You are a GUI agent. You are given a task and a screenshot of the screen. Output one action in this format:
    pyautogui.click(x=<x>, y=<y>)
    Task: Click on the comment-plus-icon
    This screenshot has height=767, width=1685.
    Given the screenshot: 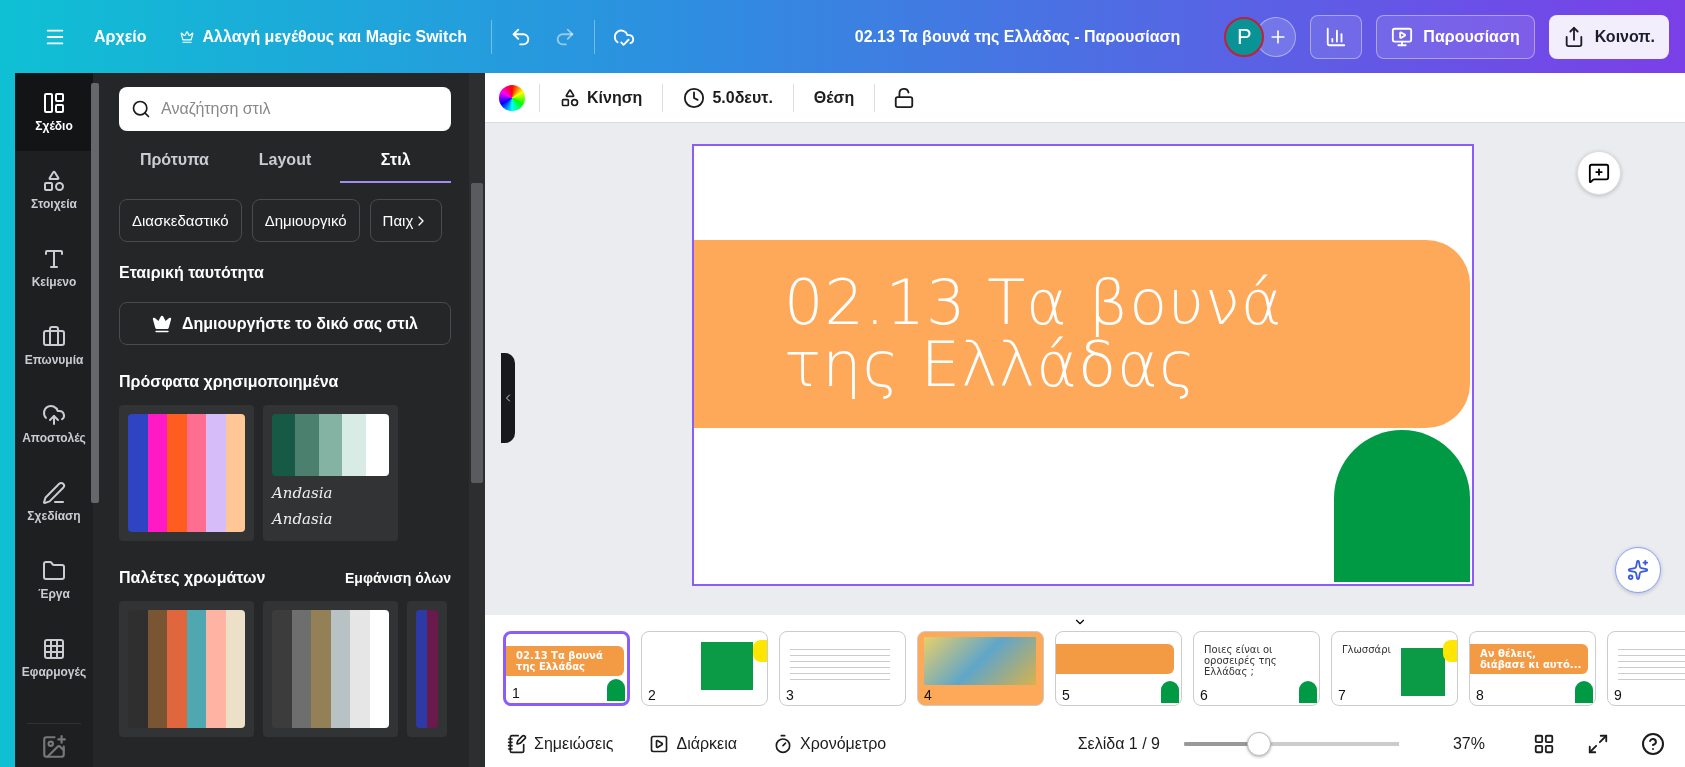 What is the action you would take?
    pyautogui.click(x=1599, y=173)
    